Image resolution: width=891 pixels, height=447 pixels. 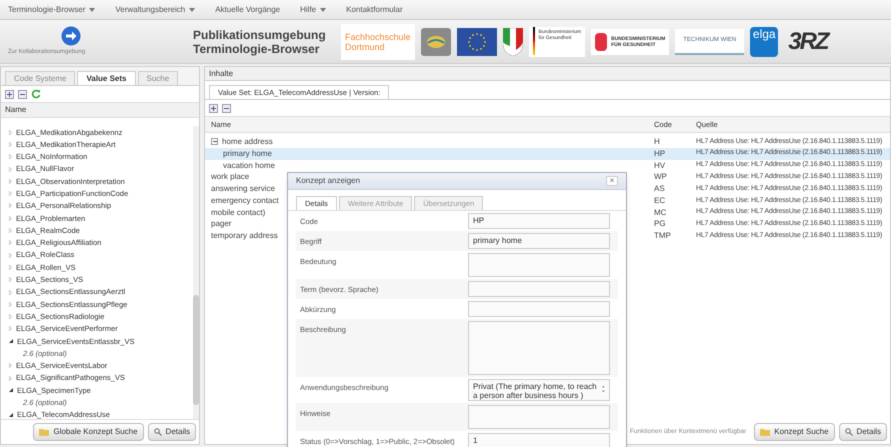 I want to click on brz-logo: 3RZ, so click(x=808, y=41).